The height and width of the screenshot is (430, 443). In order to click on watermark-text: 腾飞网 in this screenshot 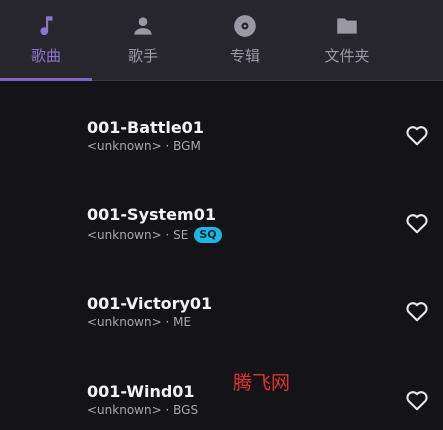, I will do `click(262, 383)`.